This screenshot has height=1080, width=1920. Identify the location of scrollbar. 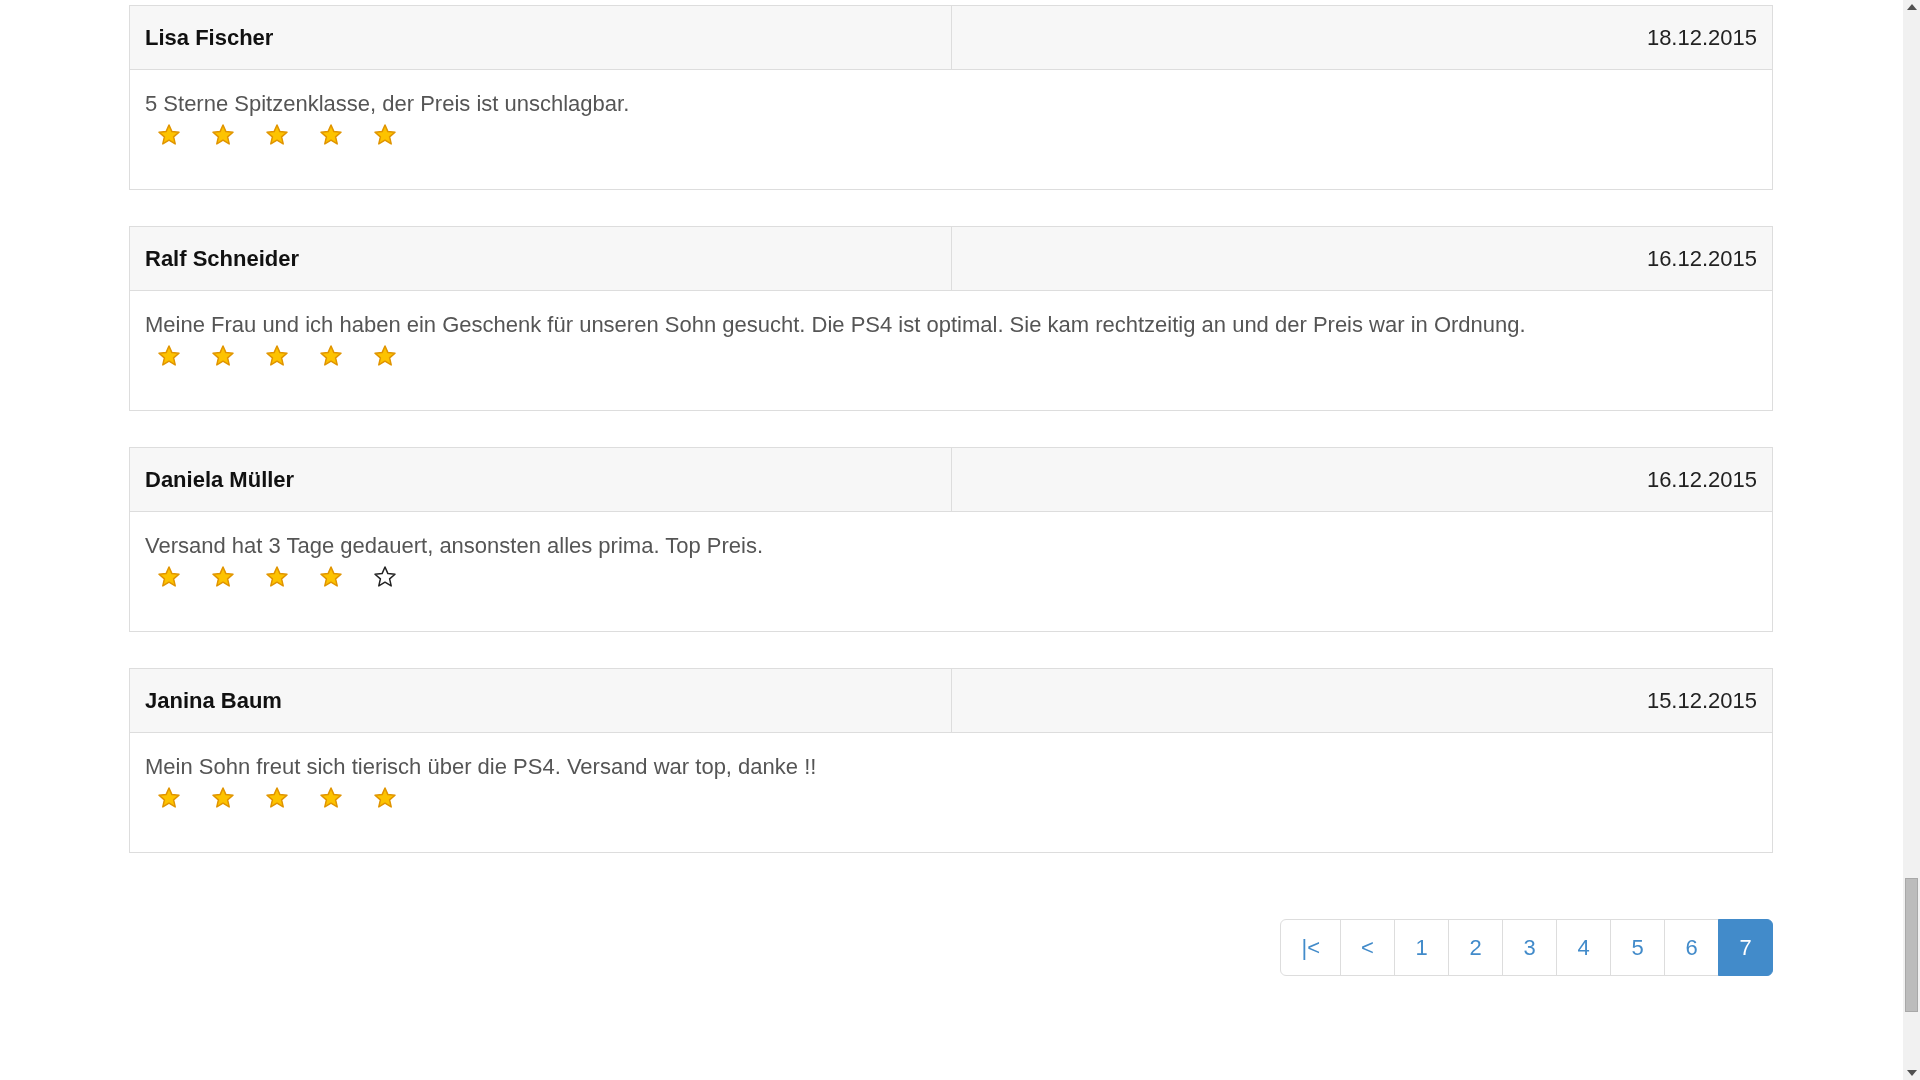
(1911, 540).